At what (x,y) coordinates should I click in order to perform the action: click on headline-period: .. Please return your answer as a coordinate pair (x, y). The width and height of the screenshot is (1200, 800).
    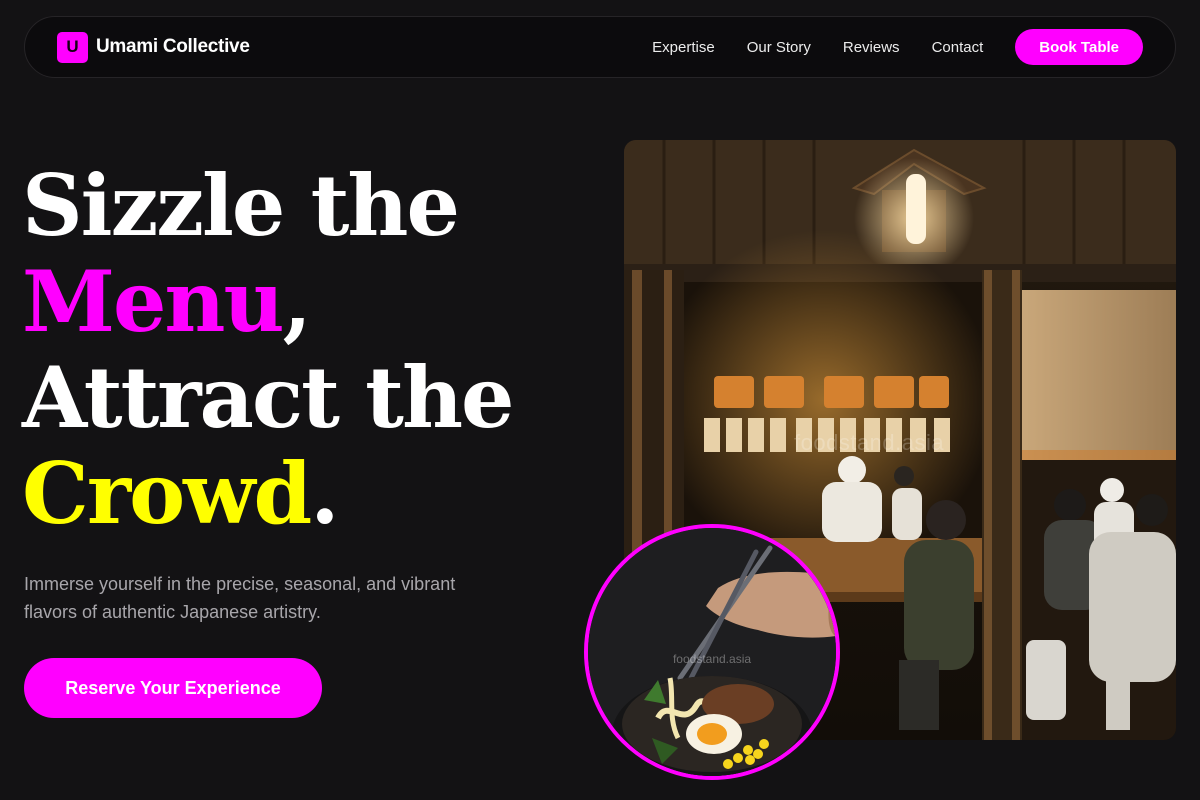
    Looking at the image, I should click on (324, 493).